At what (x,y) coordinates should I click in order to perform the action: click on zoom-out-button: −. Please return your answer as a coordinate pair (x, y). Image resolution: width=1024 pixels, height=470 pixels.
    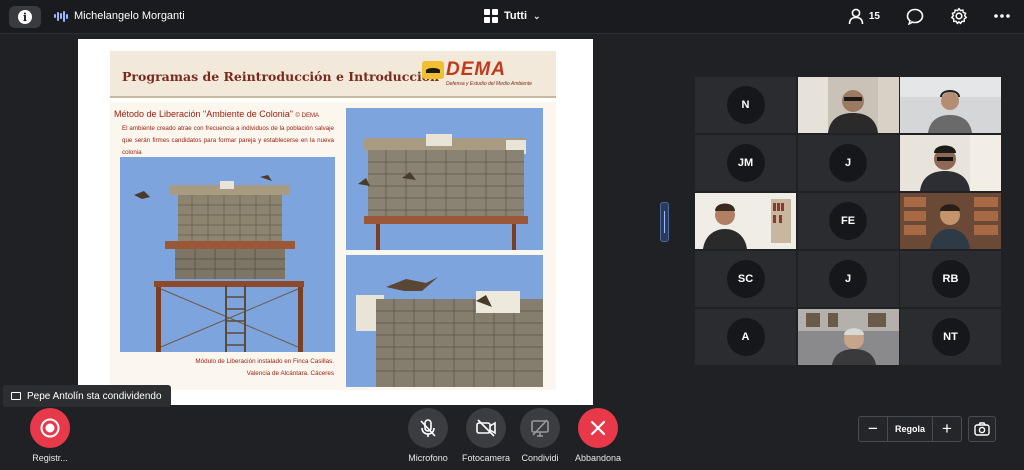
    Looking at the image, I should click on (873, 429).